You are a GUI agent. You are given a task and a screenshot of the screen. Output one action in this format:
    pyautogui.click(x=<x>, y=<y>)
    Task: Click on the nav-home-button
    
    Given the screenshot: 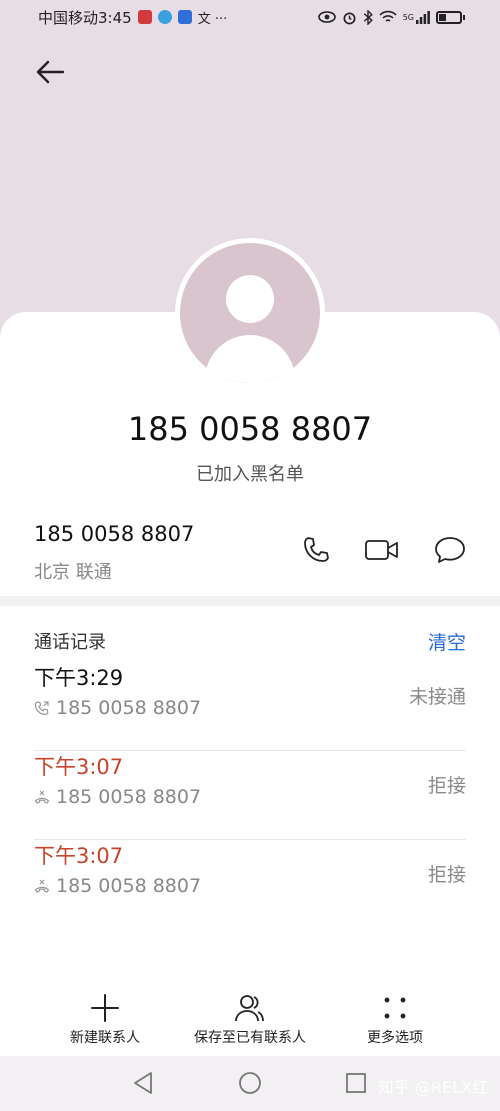 What is the action you would take?
    pyautogui.click(x=250, y=1083)
    